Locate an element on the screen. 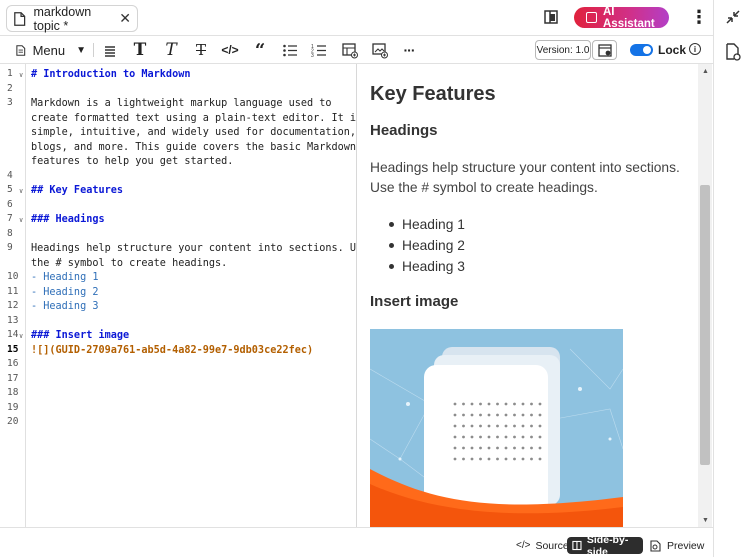  code-line: ## Key Features is located at coordinates (77, 191).